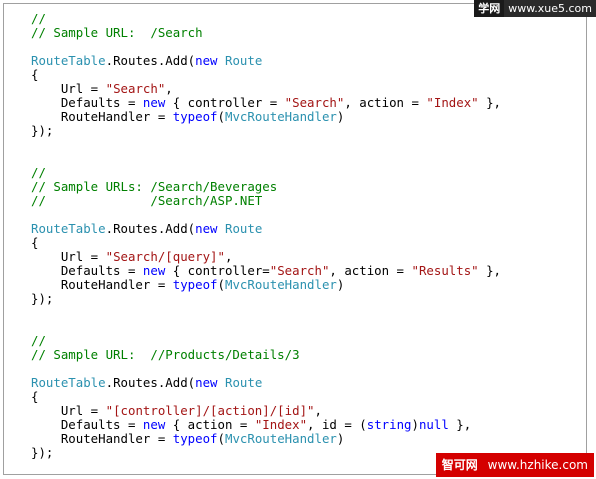  What do you see at coordinates (385, 102) in the screenshot?
I see `code-token-plain: , action =` at bounding box center [385, 102].